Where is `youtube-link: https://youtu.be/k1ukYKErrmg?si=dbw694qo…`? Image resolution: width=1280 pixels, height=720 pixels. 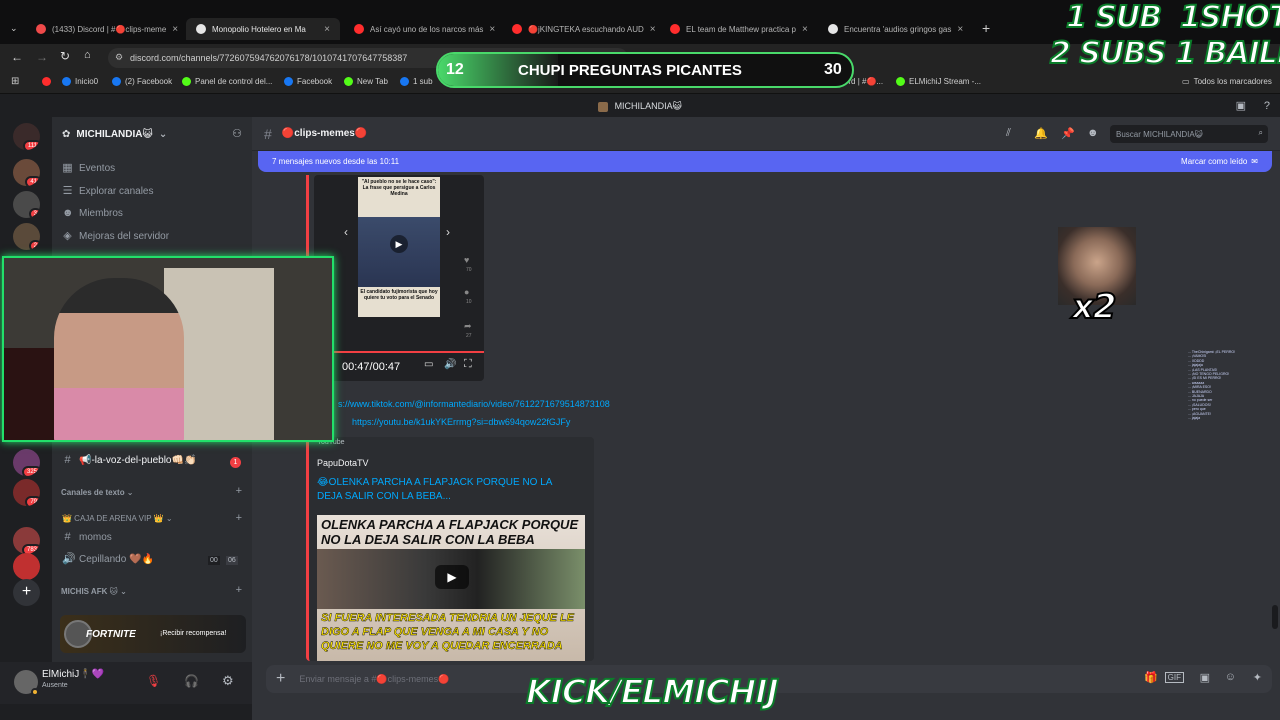
youtube-link: https://youtu.be/k1ukYKErrmg?si=dbw694qo… is located at coordinates (461, 422).